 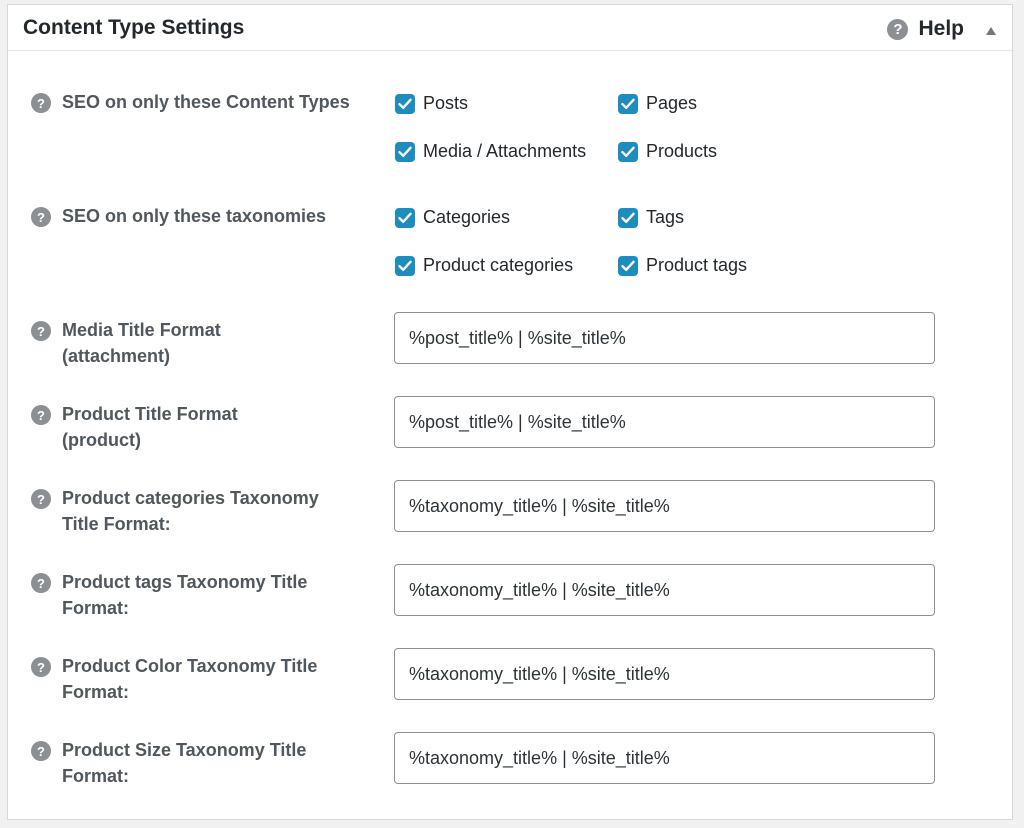 I want to click on help-toggle: ? Help, so click(x=941, y=29).